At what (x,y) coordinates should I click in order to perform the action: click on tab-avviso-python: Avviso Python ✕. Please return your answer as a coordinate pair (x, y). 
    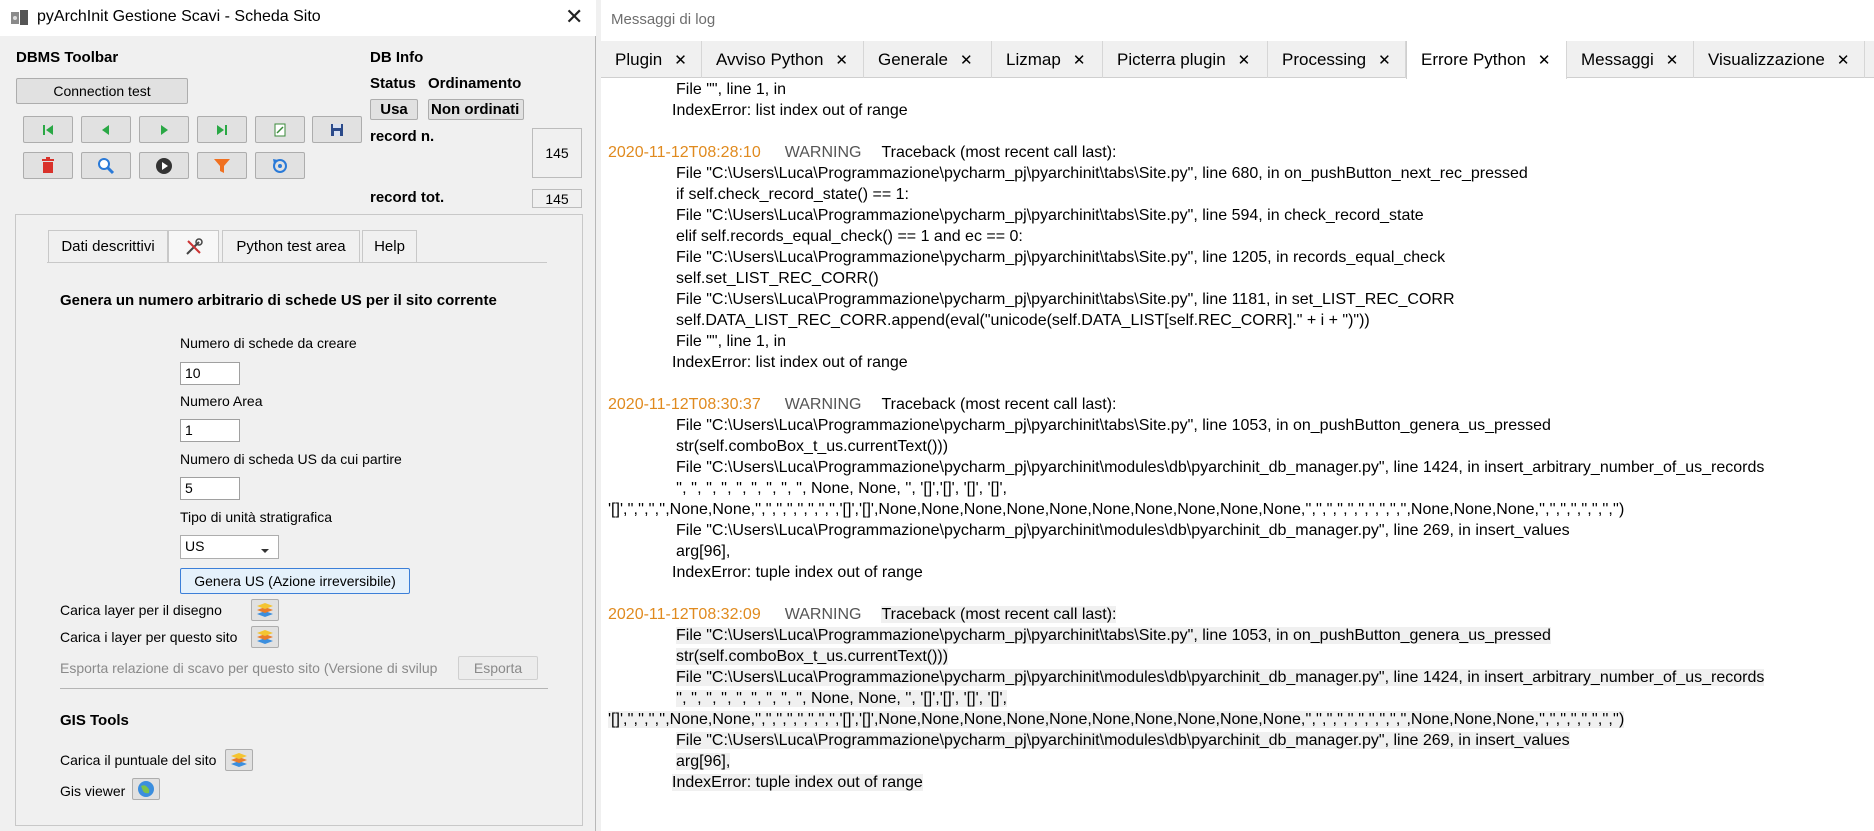
    Looking at the image, I should click on (783, 59).